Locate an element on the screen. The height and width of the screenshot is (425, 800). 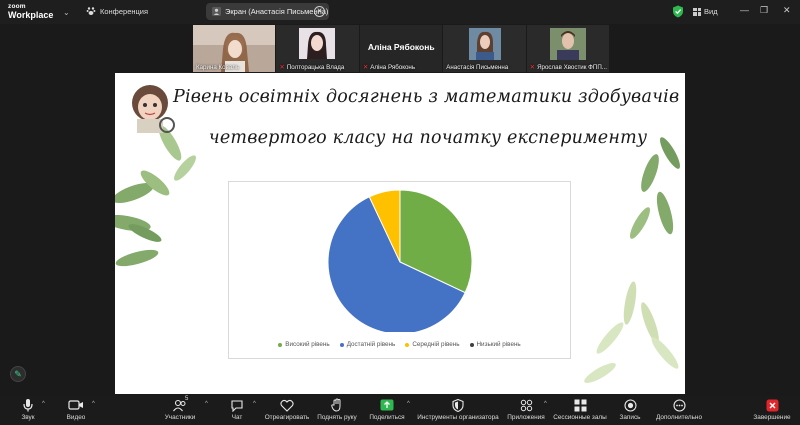
zoom-logo: zoom Workplace is located at coordinates (31, 11).